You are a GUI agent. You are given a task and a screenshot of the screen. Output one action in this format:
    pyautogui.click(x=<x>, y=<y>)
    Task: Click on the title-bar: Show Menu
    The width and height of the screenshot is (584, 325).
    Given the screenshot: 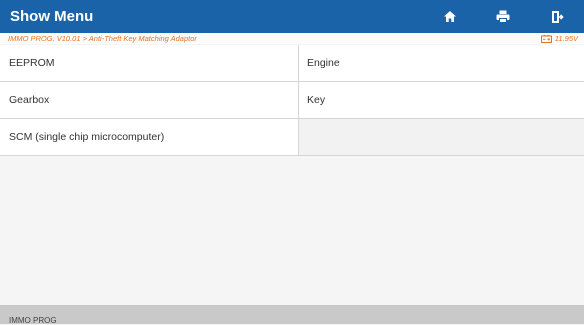 What is the action you would take?
    pyautogui.click(x=292, y=16)
    